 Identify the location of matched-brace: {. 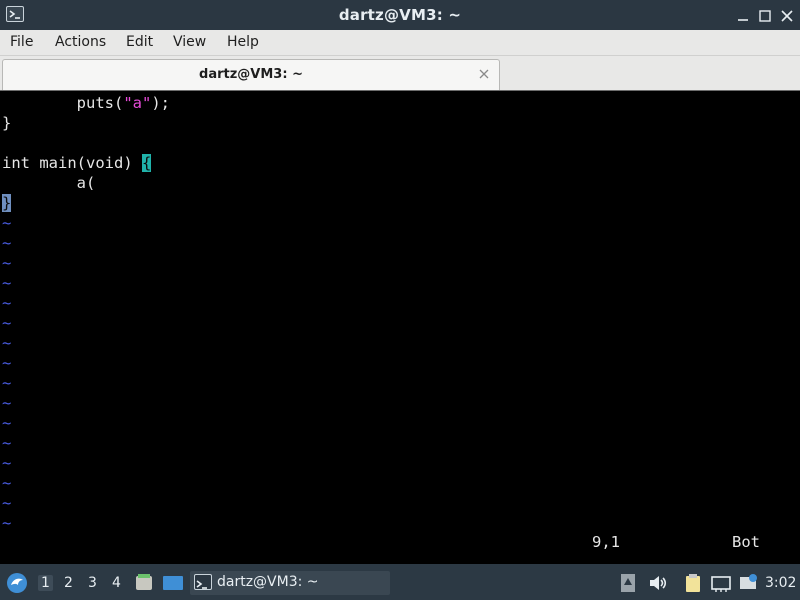
(146, 163).